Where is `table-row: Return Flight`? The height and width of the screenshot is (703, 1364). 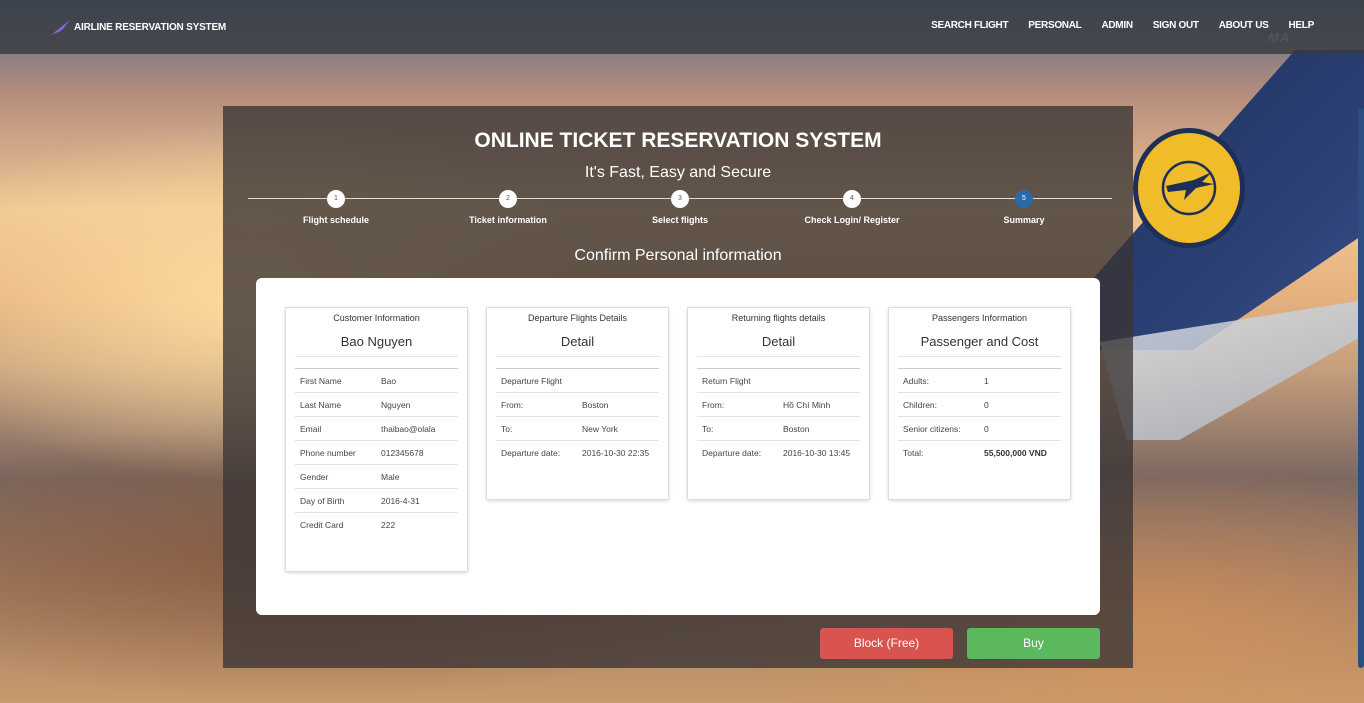
table-row: Return Flight is located at coordinates (778, 380).